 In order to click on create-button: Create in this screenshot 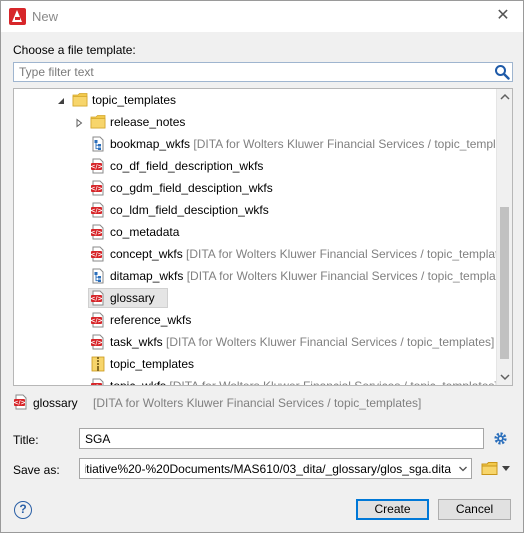, I will do `click(392, 509)`.